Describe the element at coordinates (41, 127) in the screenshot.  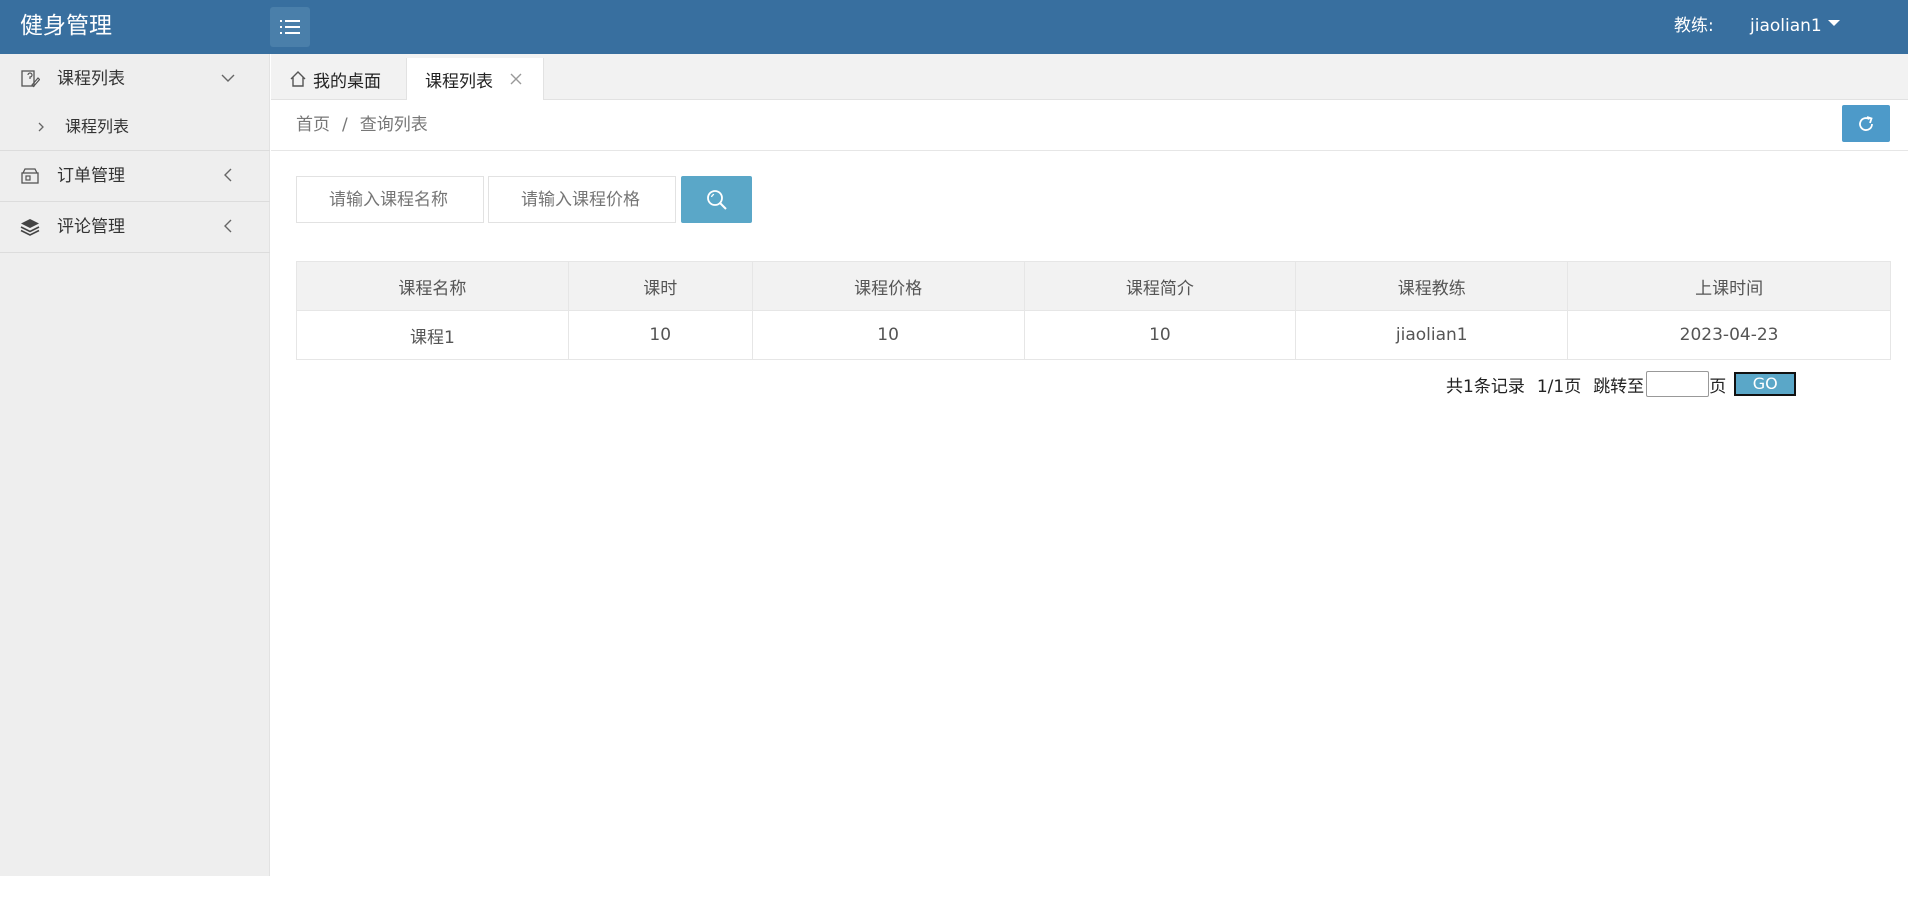
I see `chevron-right-icon` at that location.